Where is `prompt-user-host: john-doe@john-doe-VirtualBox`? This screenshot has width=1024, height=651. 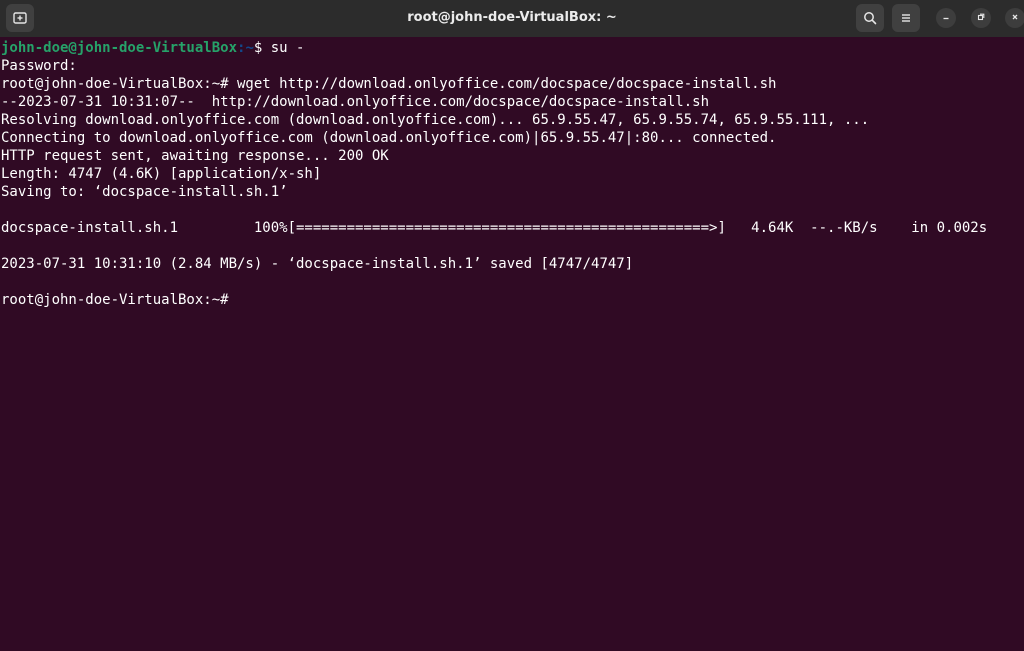
prompt-user-host: john-doe@john-doe-VirtualBox is located at coordinates (119, 48).